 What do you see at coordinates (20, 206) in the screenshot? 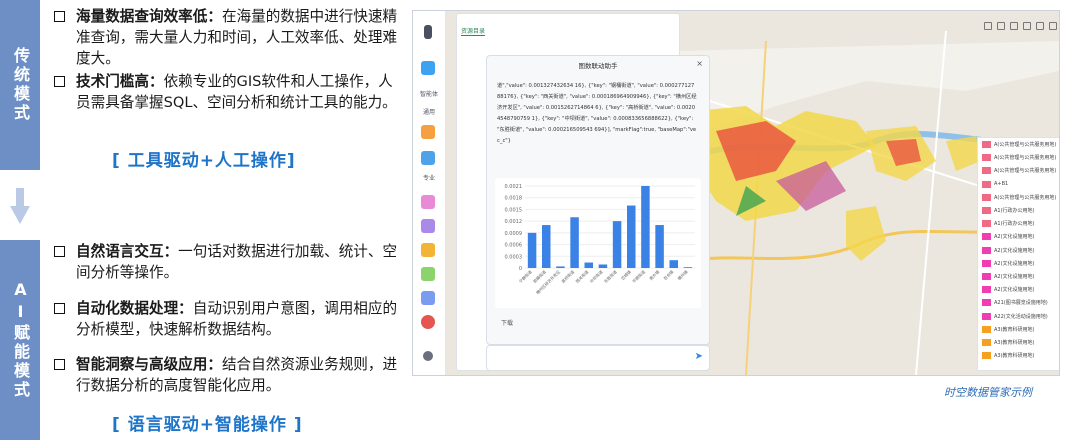
I see `down-arrow-icon` at bounding box center [20, 206].